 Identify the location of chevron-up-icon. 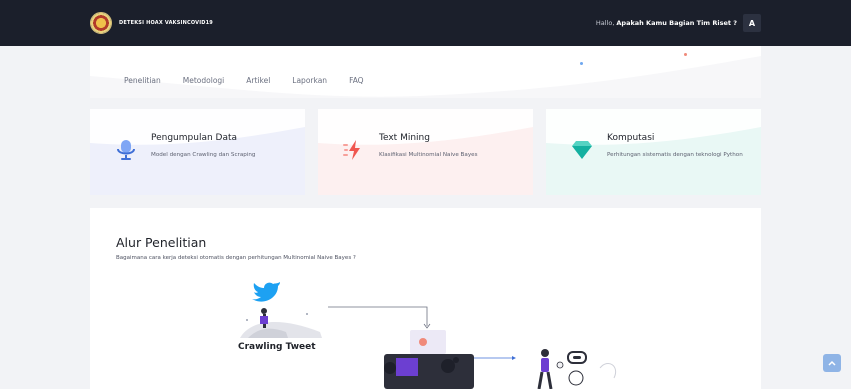
(832, 363).